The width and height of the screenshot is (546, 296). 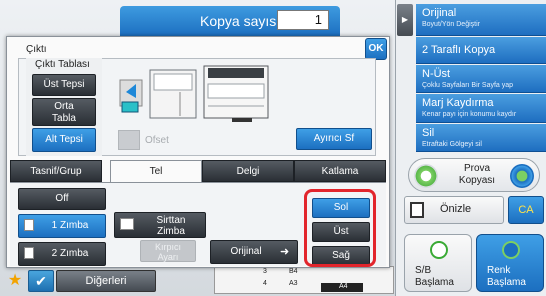 I want to click on clear-all-button: CA, so click(x=526, y=210).